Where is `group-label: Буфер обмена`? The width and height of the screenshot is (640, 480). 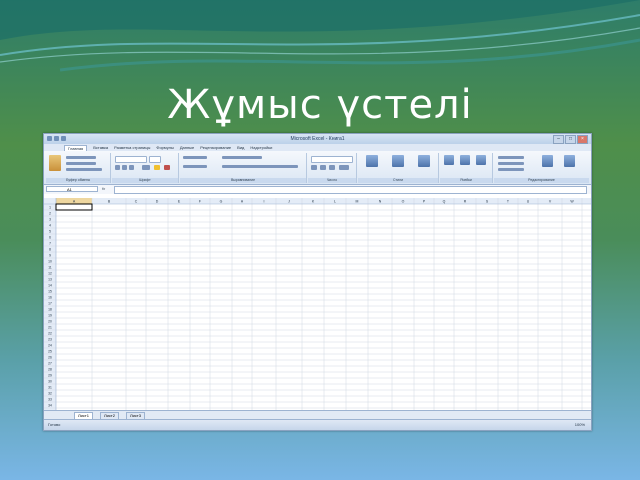 group-label: Буфер обмена is located at coordinates (78, 180).